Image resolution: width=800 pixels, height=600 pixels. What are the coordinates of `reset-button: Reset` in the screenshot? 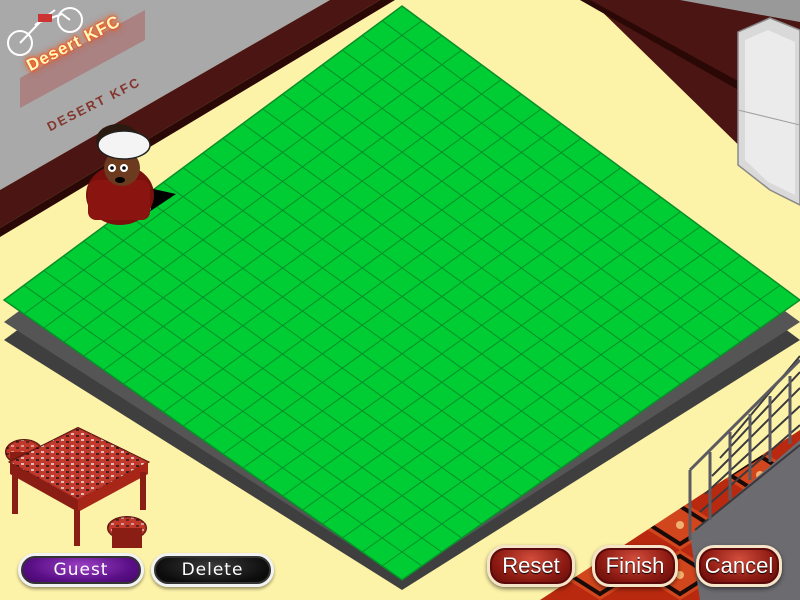 It's located at (531, 566).